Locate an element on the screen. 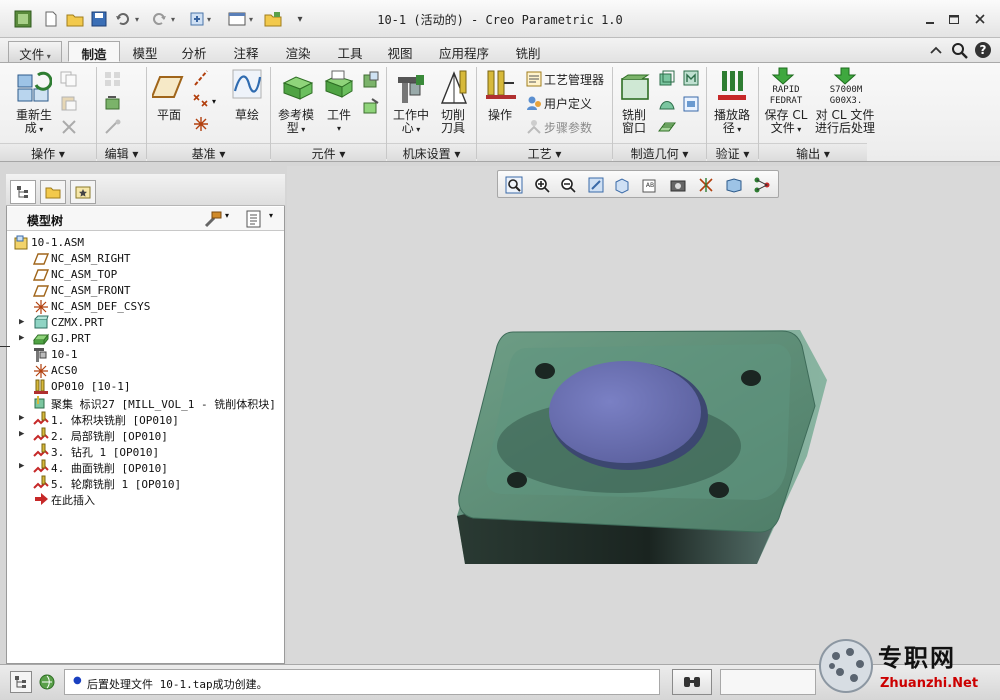  help-icon: ? is located at coordinates (983, 50).